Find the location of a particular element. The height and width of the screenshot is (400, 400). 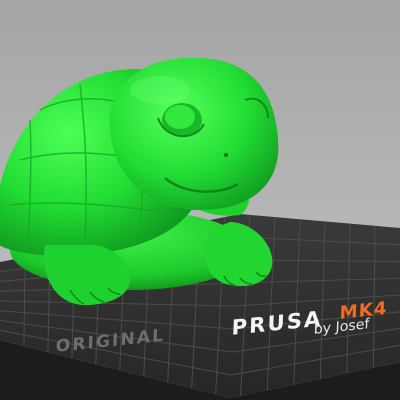

turtle-eye is located at coordinates (180, 117).